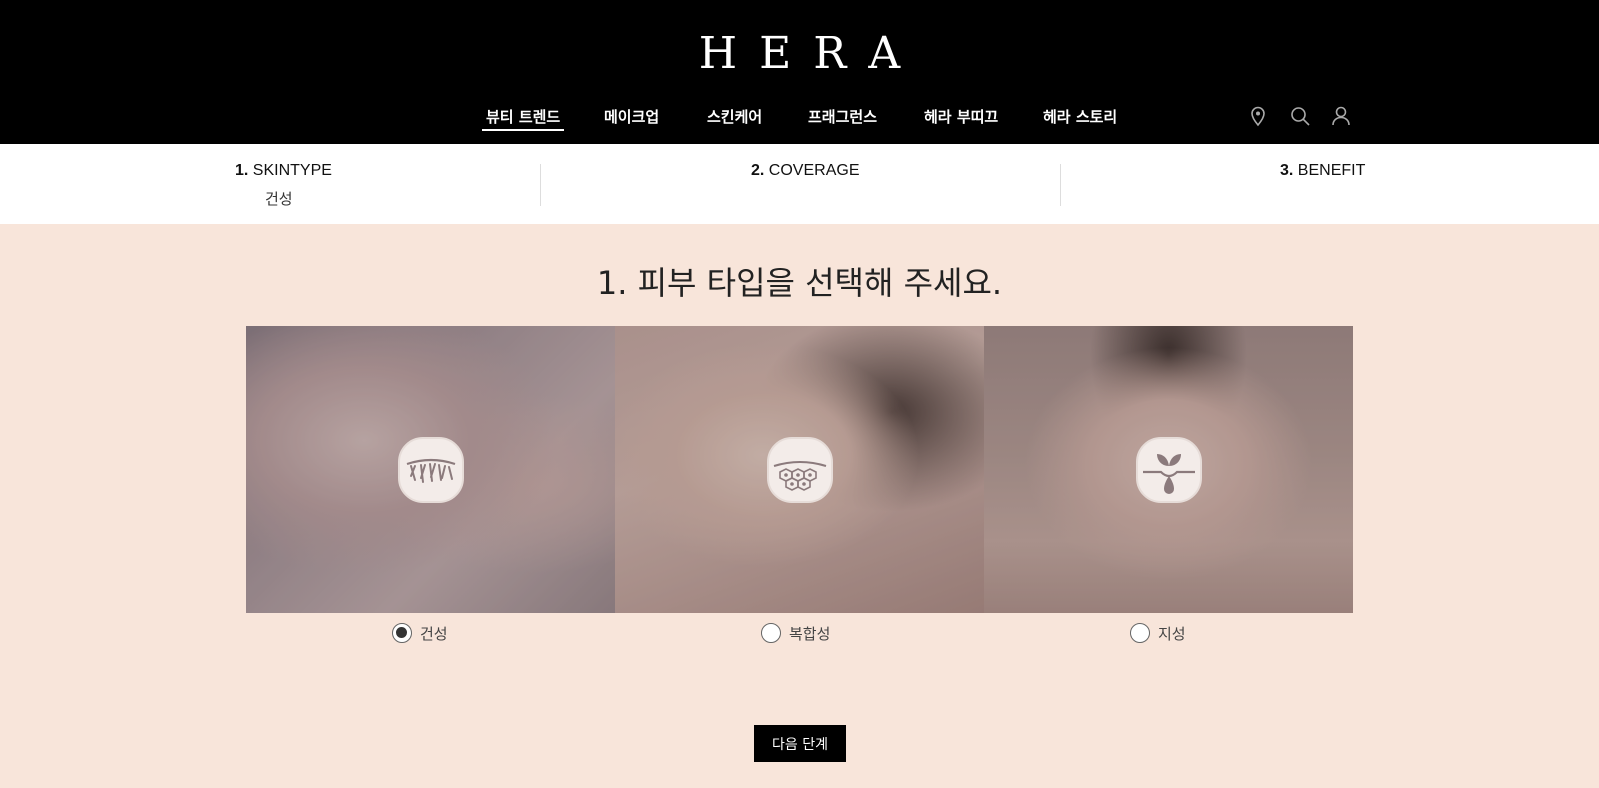 This screenshot has width=1599, height=788. Describe the element at coordinates (799, 184) in the screenshot. I see `step-progress-bar: 1. SKINTYPE 건성 2. COVERAGE 3. BENEFIT` at that location.